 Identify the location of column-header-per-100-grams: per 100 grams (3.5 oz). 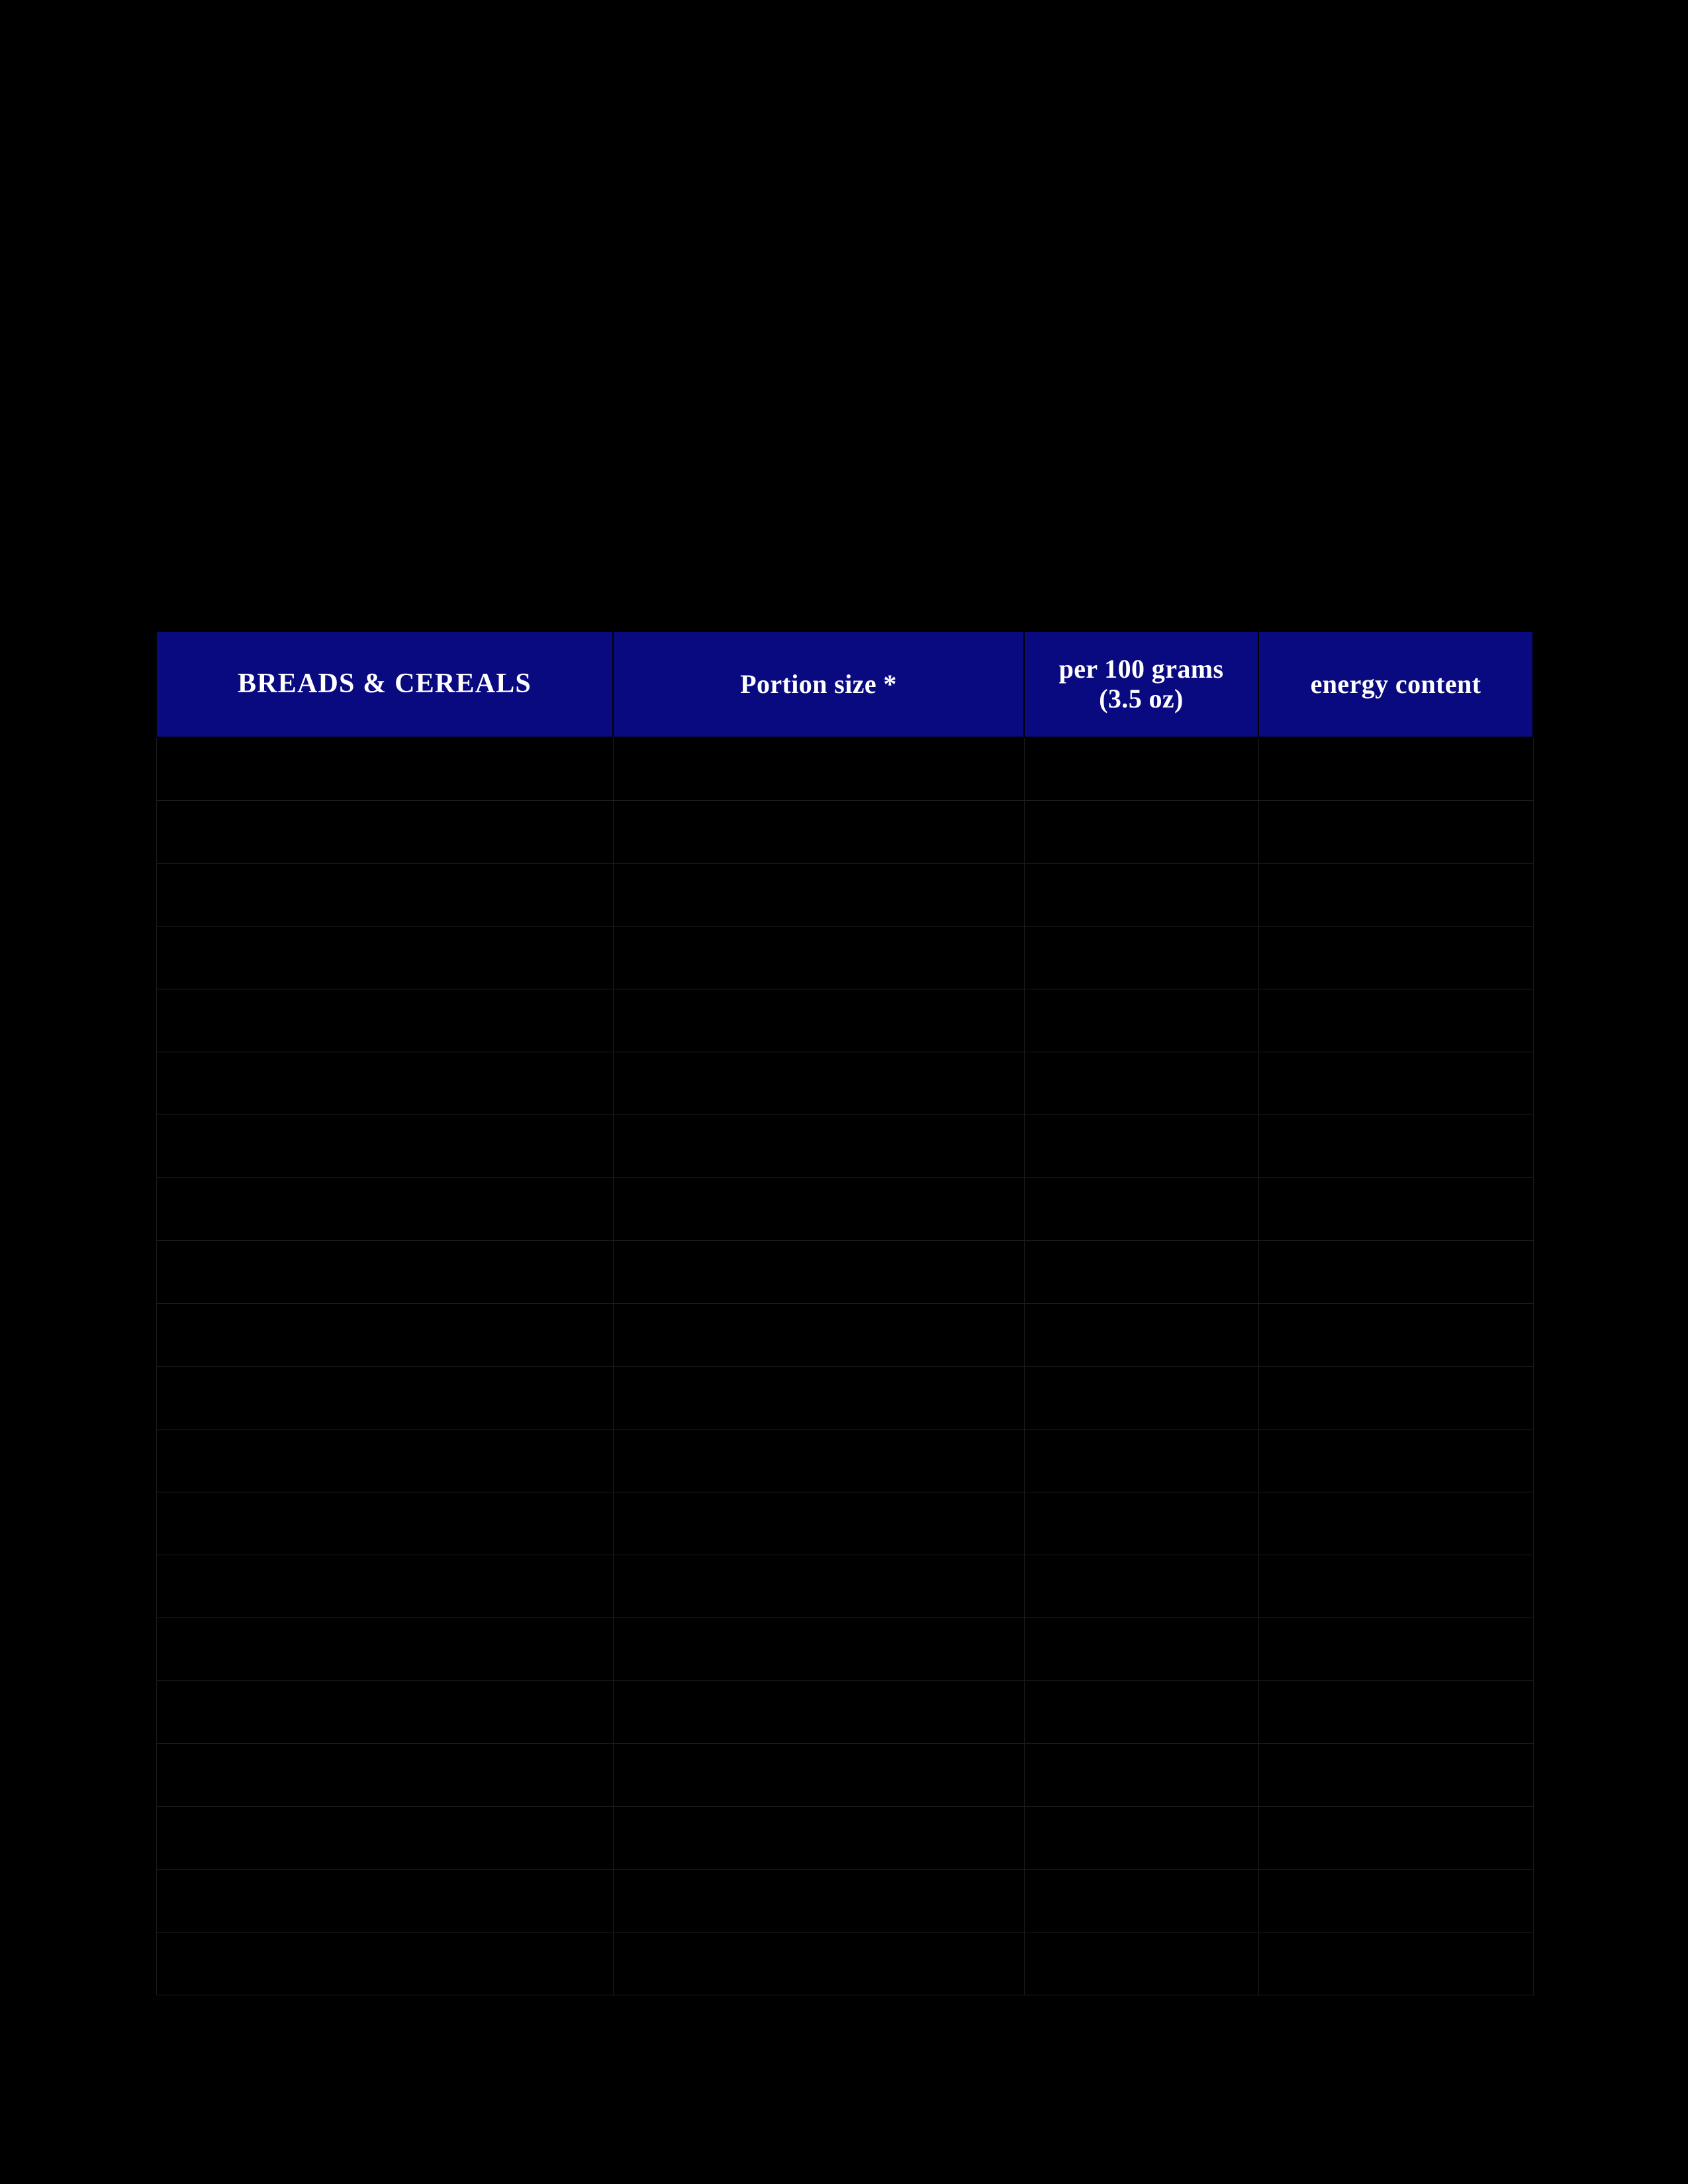
(1141, 684).